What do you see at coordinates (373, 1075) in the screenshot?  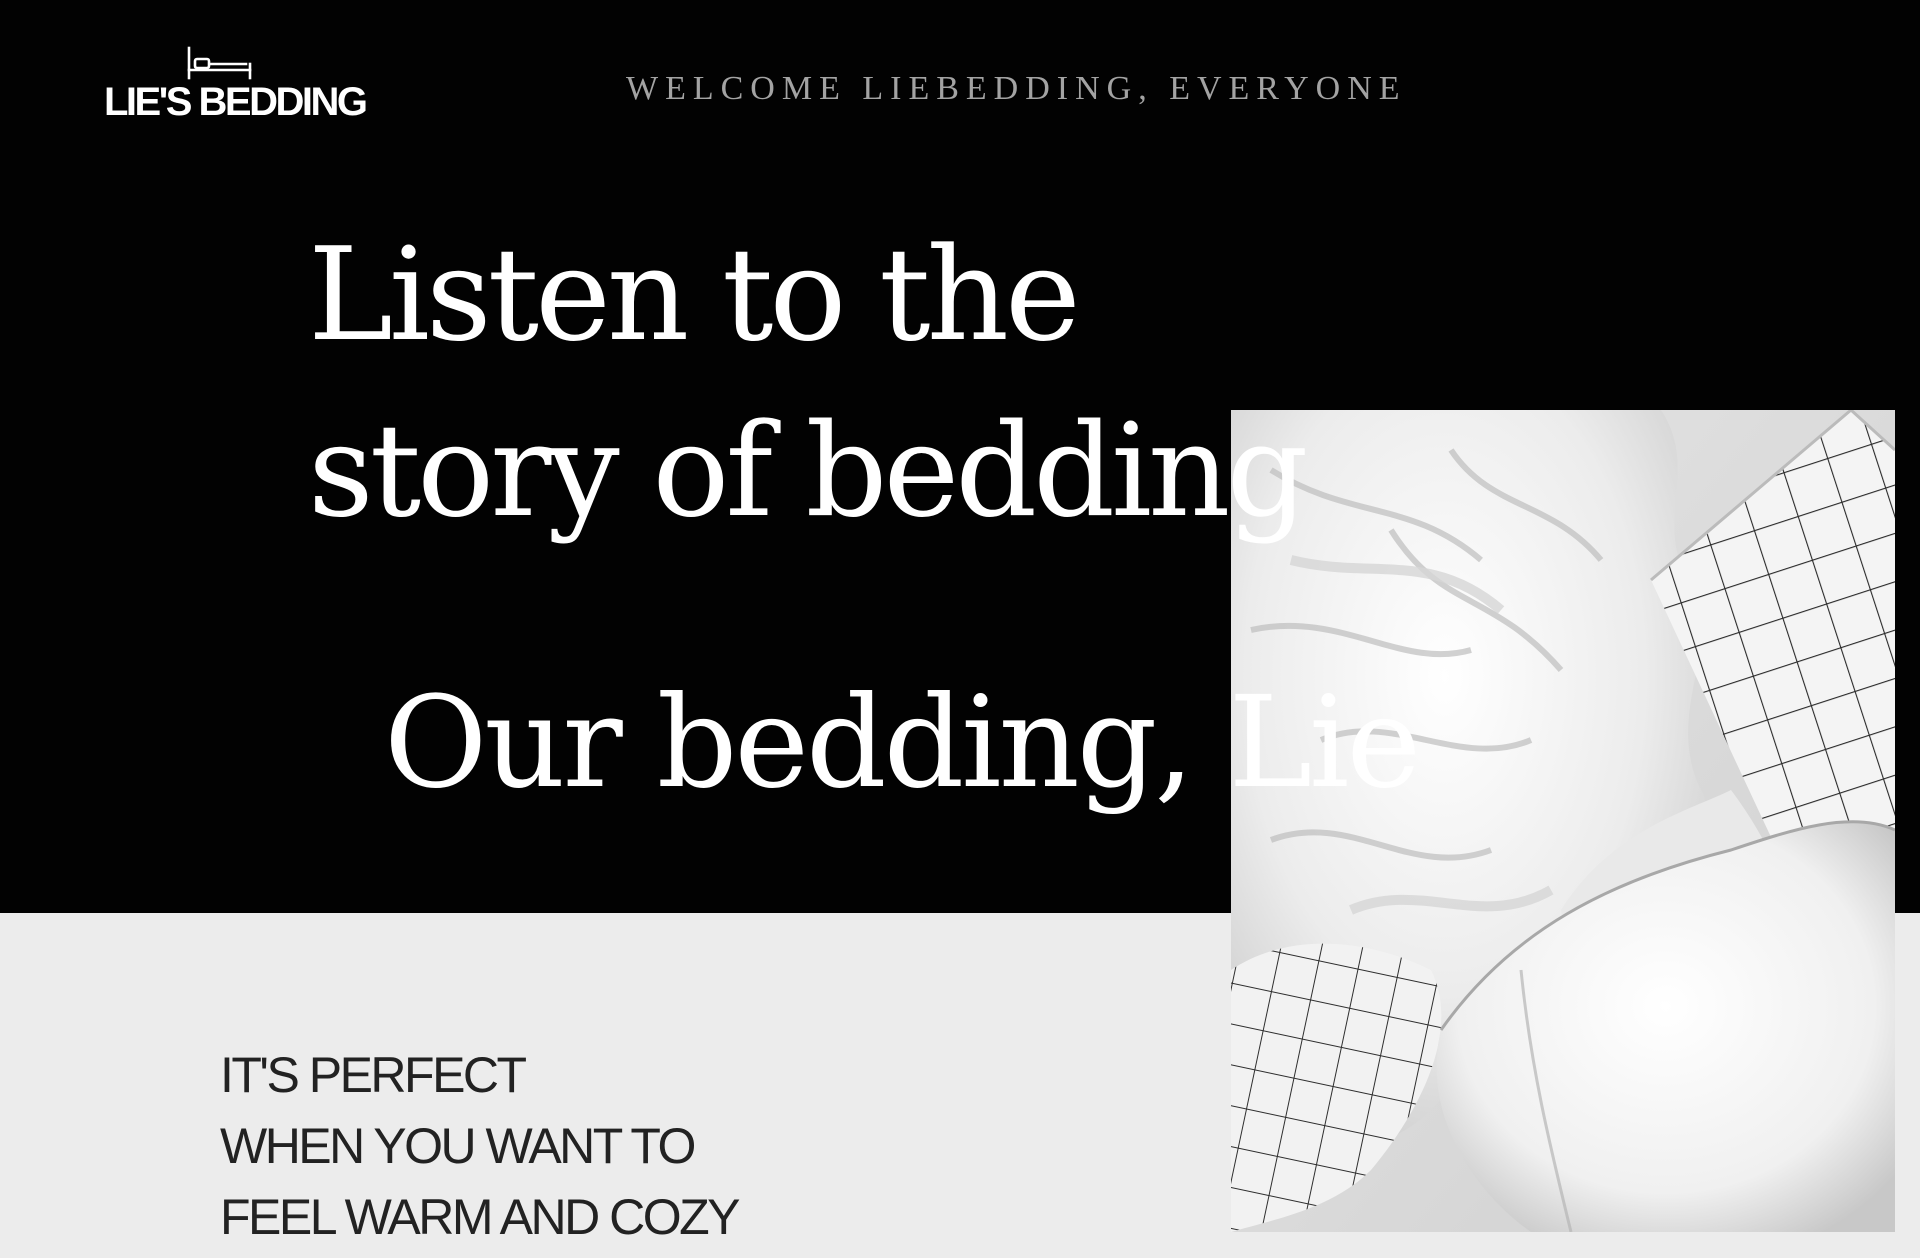 I see `intro-line1: IT'S PERFECT` at bounding box center [373, 1075].